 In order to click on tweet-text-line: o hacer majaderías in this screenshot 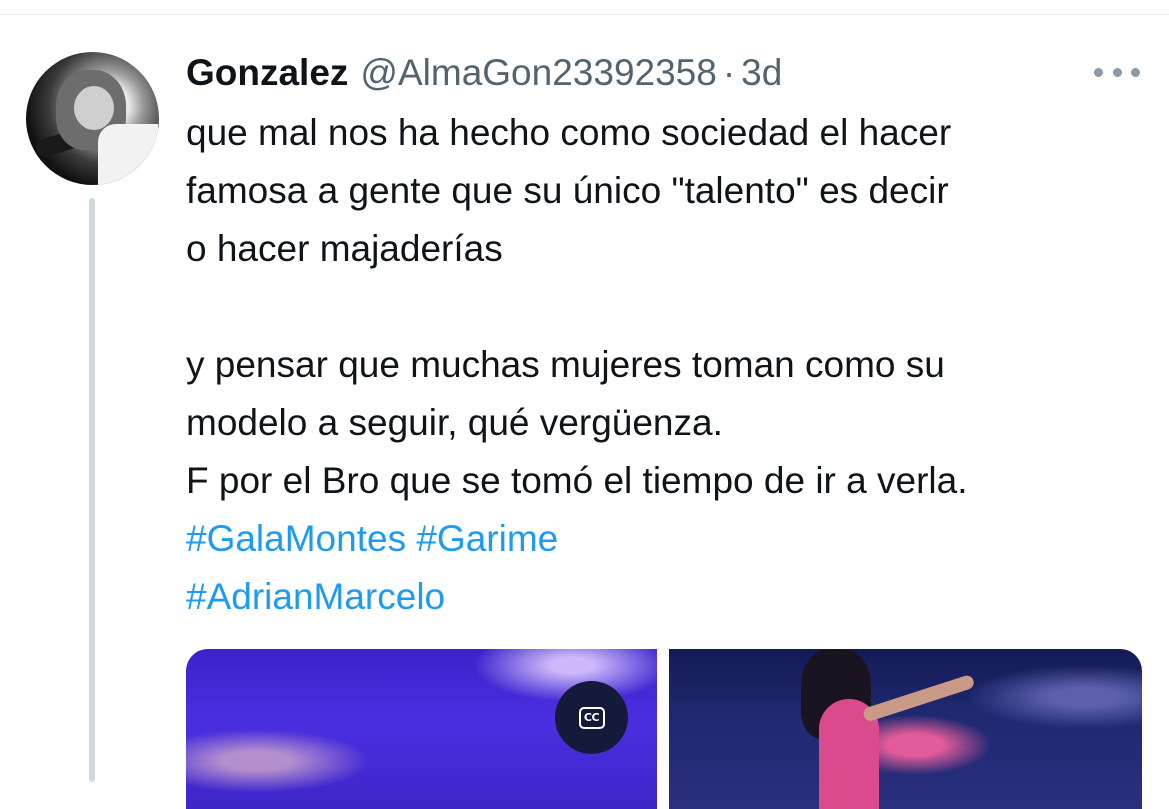, I will do `click(344, 248)`.